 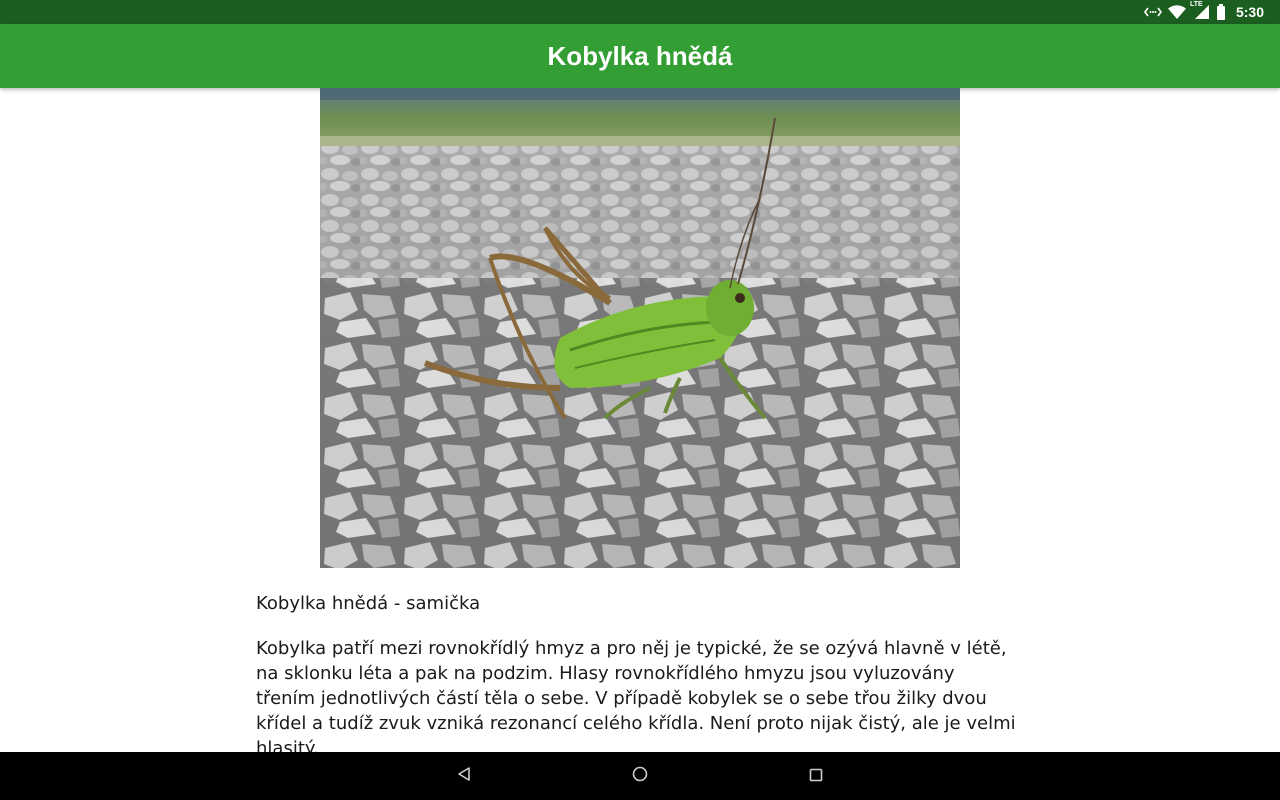 I want to click on navigation-bar, so click(x=640, y=776).